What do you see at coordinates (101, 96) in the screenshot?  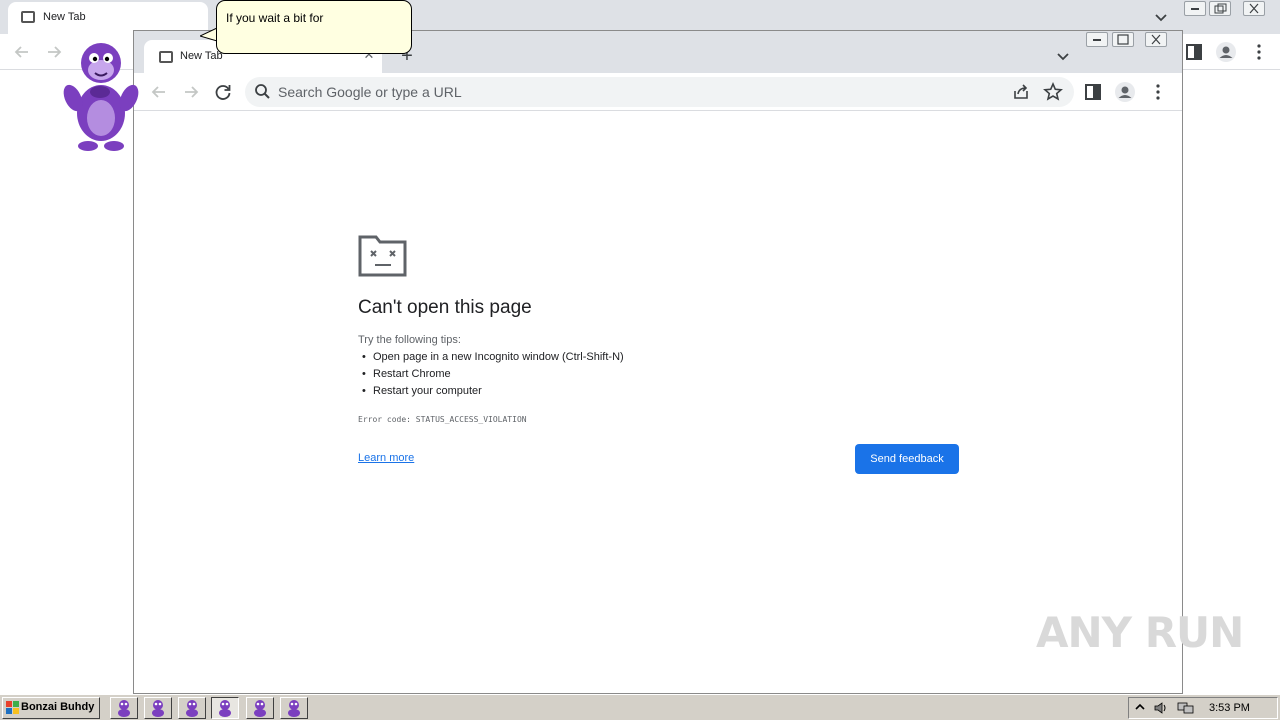 I see `bonzi-character` at bounding box center [101, 96].